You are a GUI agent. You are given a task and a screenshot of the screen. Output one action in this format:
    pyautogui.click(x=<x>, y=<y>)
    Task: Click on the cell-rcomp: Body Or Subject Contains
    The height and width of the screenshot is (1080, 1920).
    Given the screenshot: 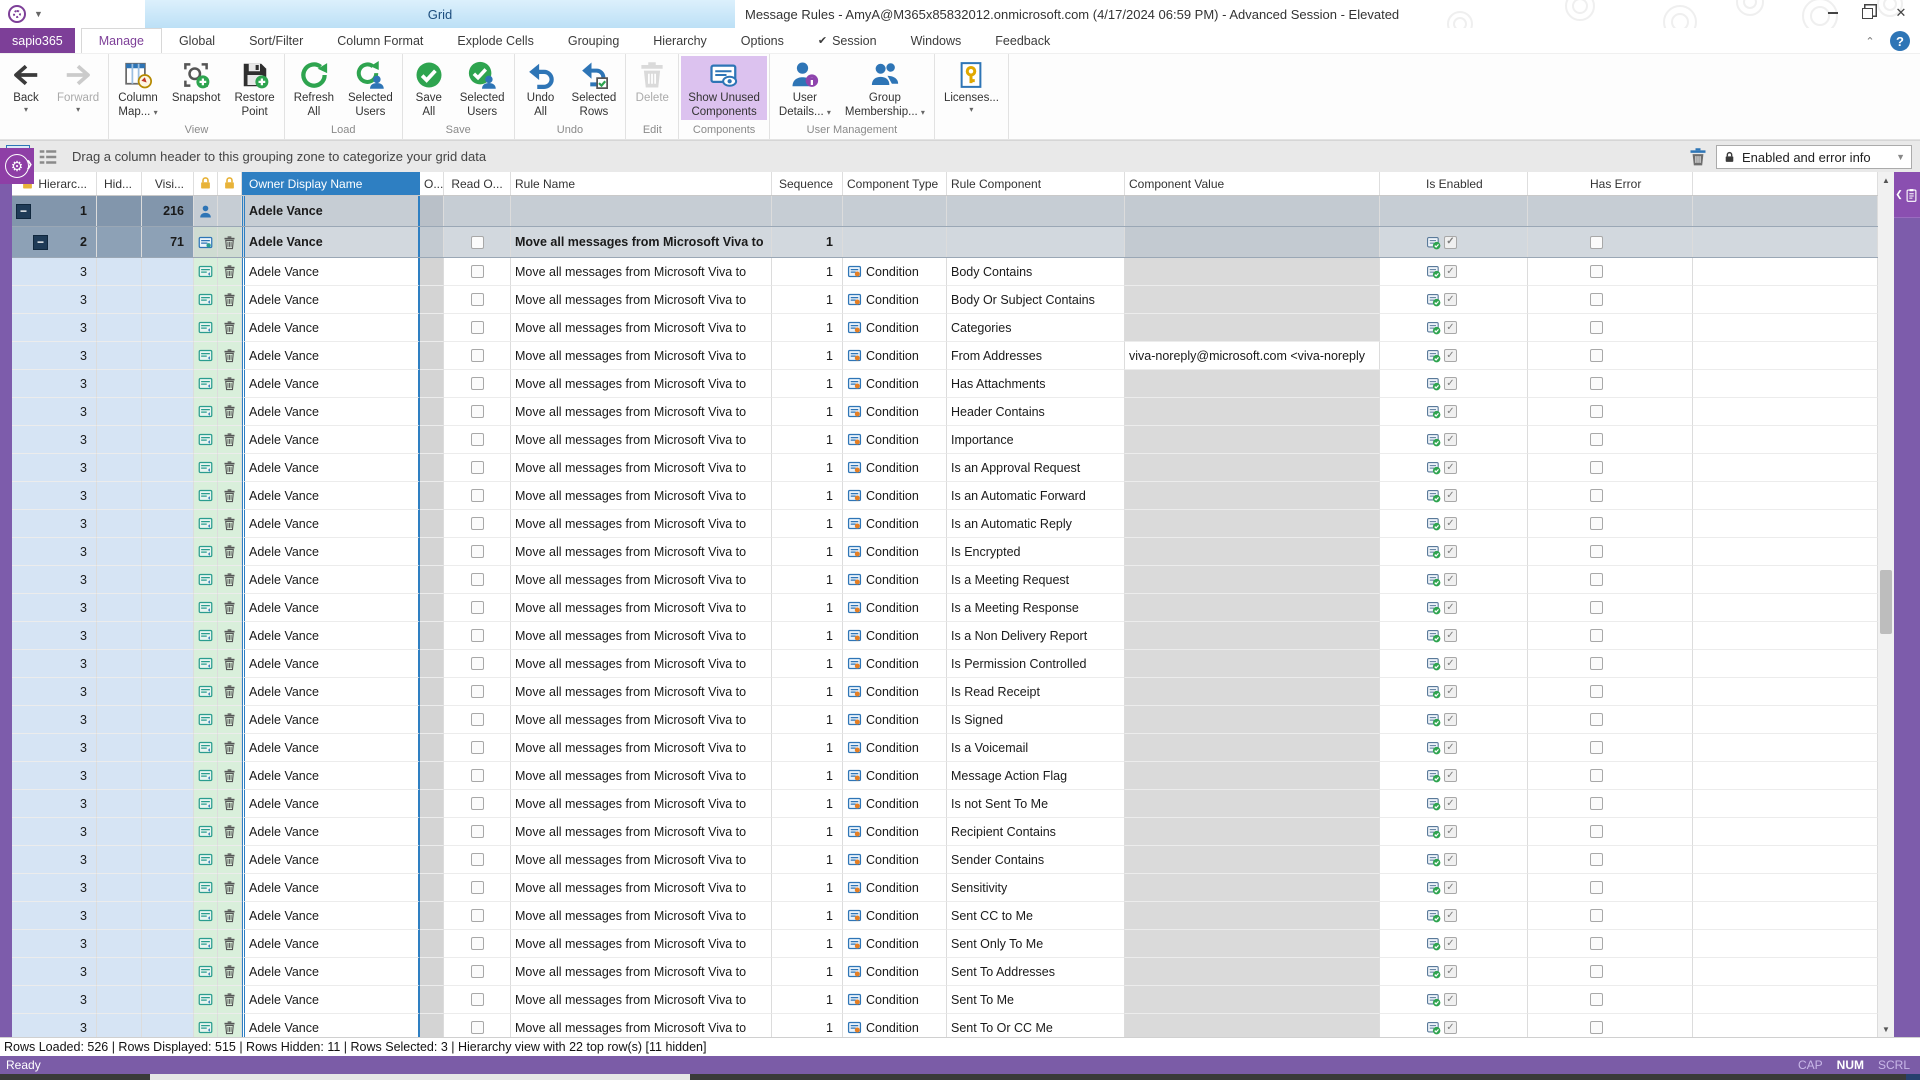 What is the action you would take?
    pyautogui.click(x=1036, y=300)
    